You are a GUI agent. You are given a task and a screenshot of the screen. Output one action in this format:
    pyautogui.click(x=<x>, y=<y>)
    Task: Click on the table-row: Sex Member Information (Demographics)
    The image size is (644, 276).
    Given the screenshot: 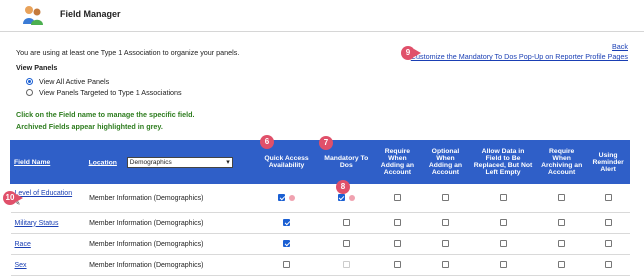 What is the action you would take?
    pyautogui.click(x=320, y=265)
    